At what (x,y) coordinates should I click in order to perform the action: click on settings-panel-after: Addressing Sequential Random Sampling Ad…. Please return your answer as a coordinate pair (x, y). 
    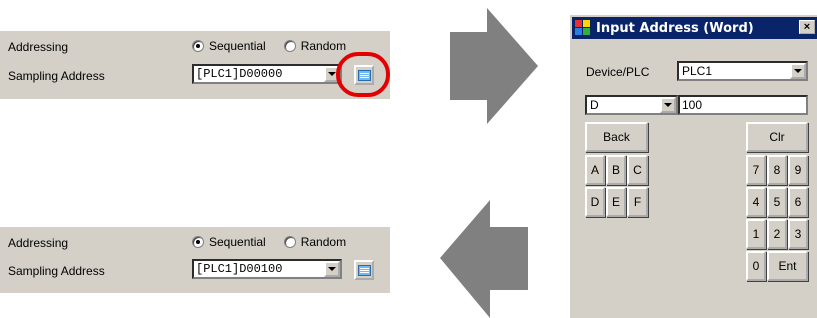
    Looking at the image, I should click on (195, 260).